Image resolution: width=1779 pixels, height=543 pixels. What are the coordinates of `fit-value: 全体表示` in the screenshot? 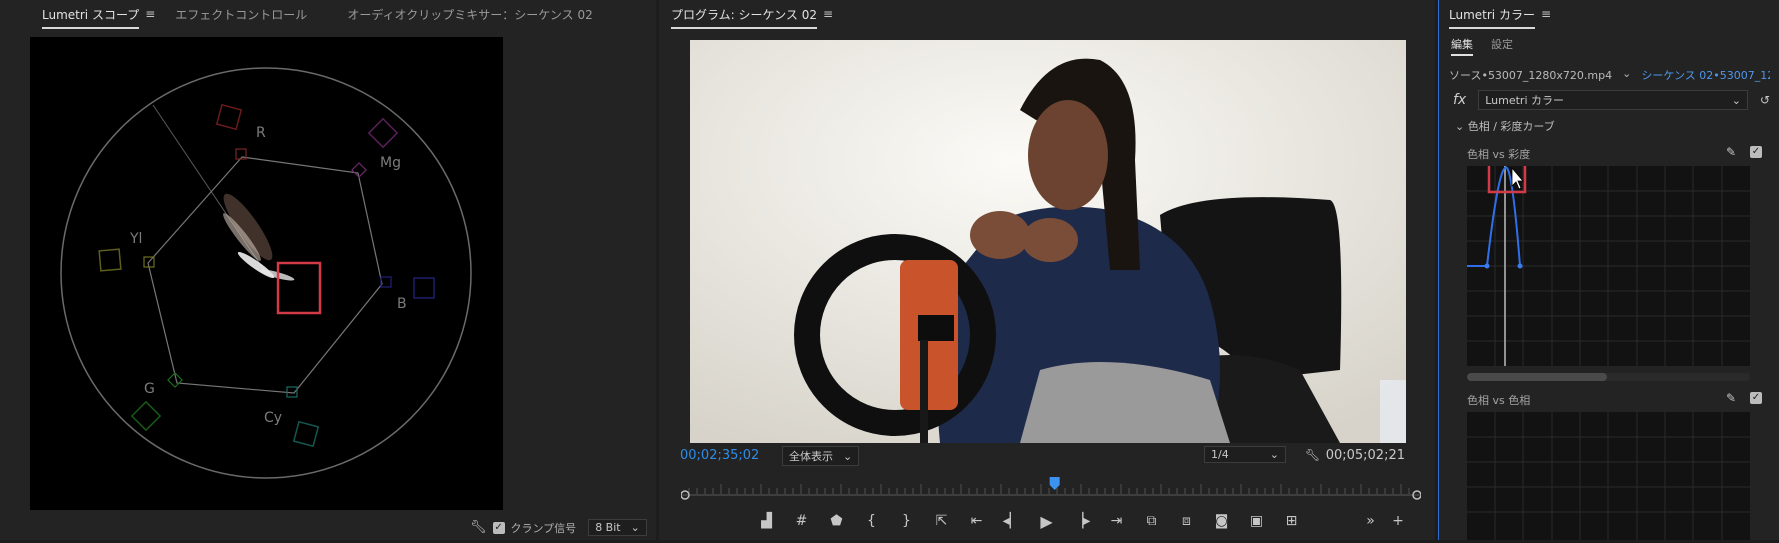 It's located at (811, 456).